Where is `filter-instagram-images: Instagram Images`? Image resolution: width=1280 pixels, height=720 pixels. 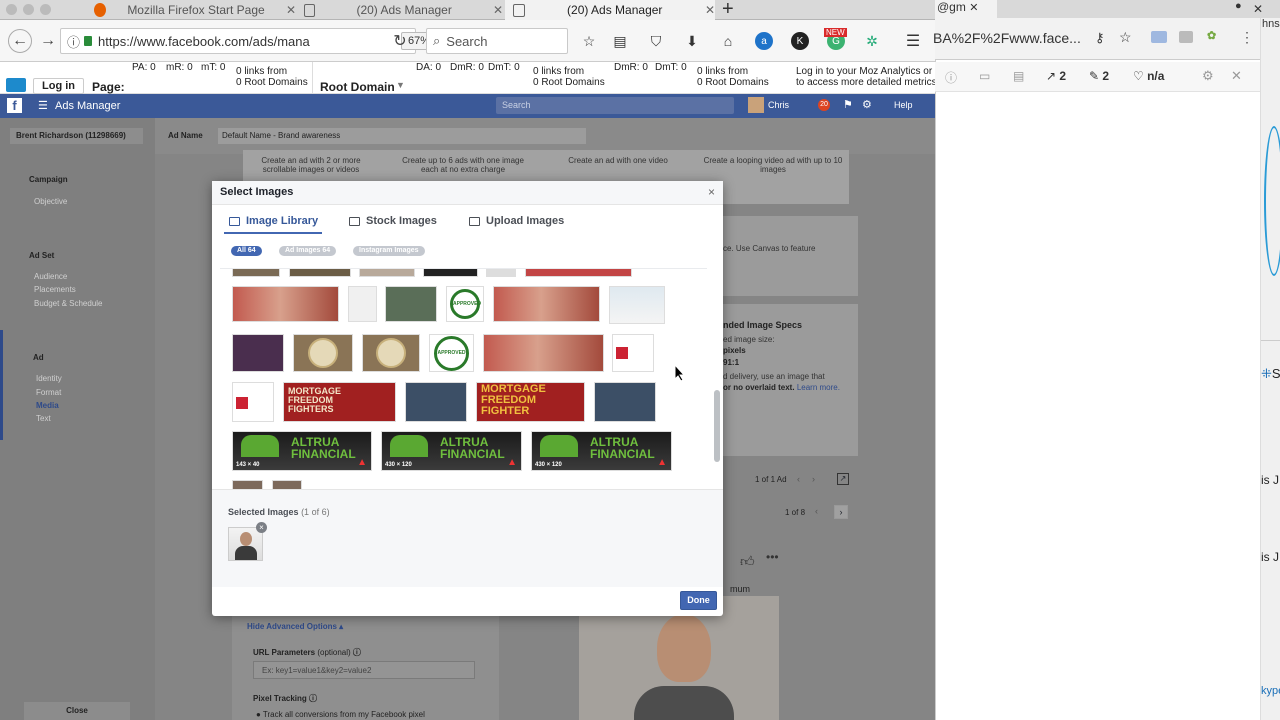 filter-instagram-images: Instagram Images is located at coordinates (389, 251).